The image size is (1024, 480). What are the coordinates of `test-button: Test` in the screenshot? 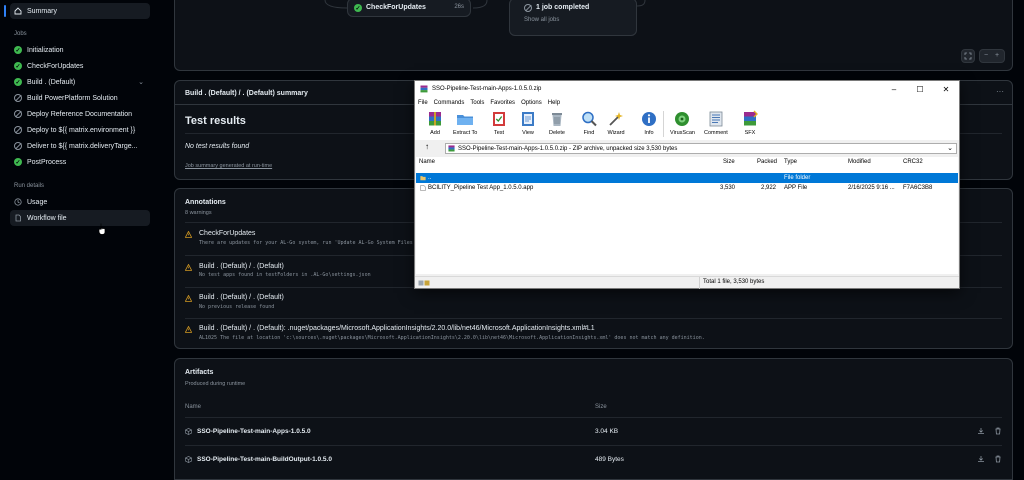 It's located at (499, 123).